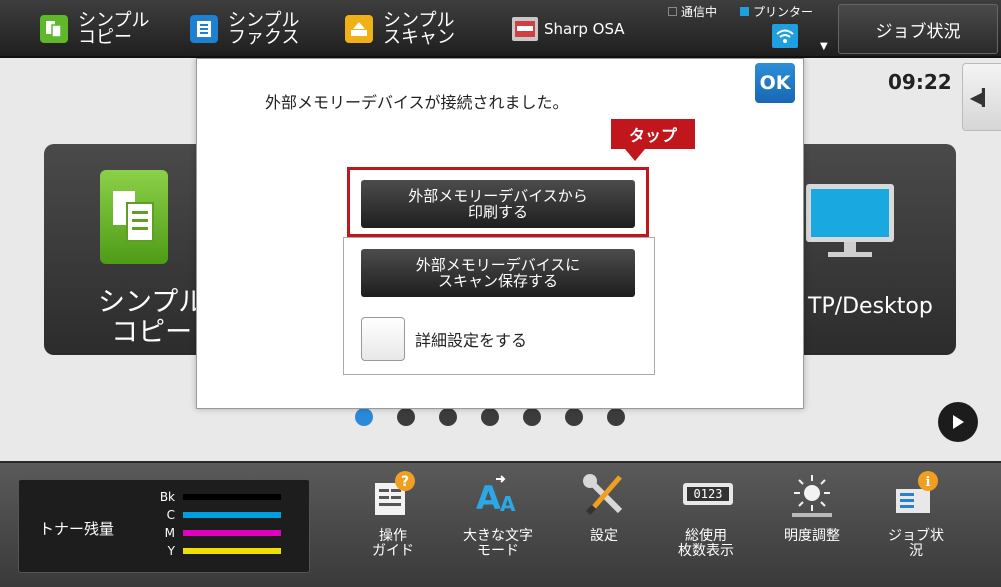 The height and width of the screenshot is (587, 1001). What do you see at coordinates (498, 196) in the screenshot?
I see `print-btn-line1: 外部メモリーデバイスから` at bounding box center [498, 196].